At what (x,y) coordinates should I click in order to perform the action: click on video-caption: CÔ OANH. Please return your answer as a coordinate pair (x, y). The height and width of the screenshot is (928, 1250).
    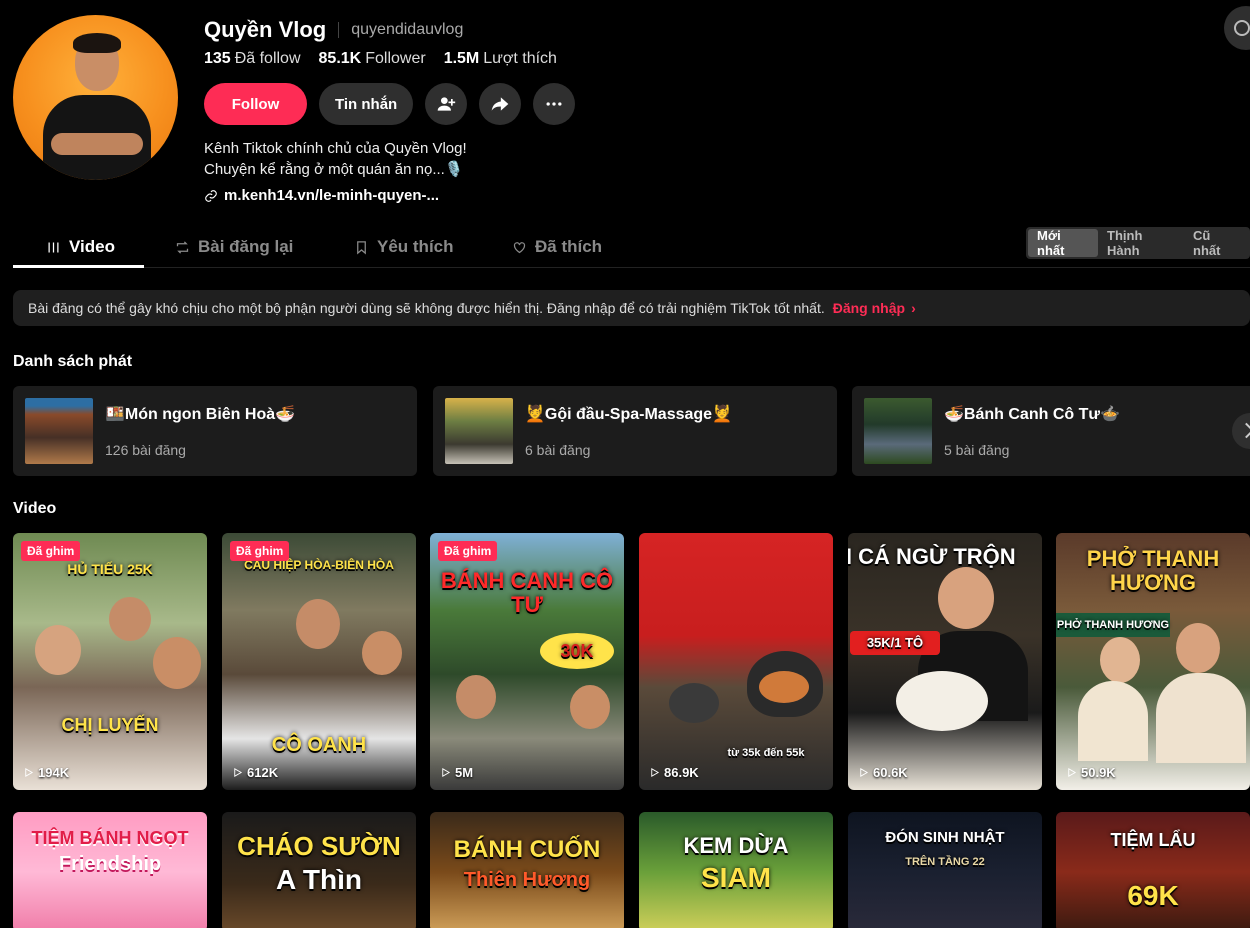
    Looking at the image, I should click on (319, 745).